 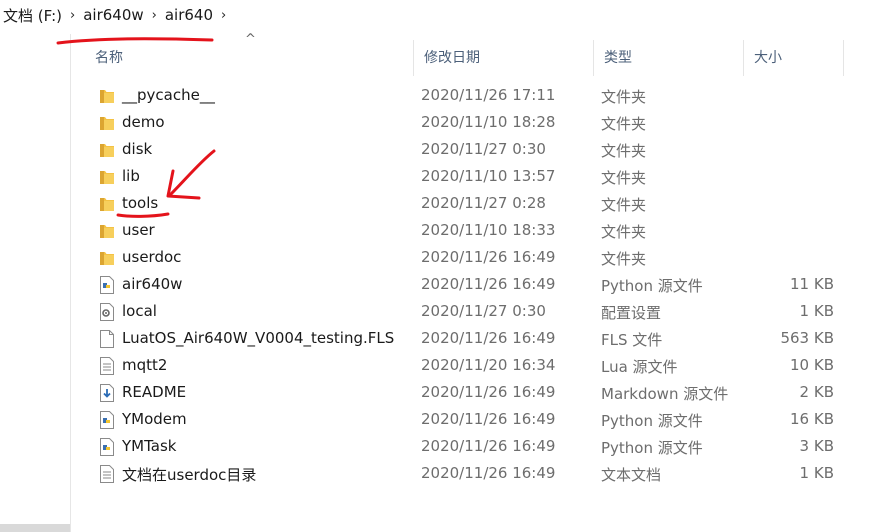 I want to click on file-row-local: local 2020/11/27 0:30 配置设置 1 KB, so click(x=490, y=311).